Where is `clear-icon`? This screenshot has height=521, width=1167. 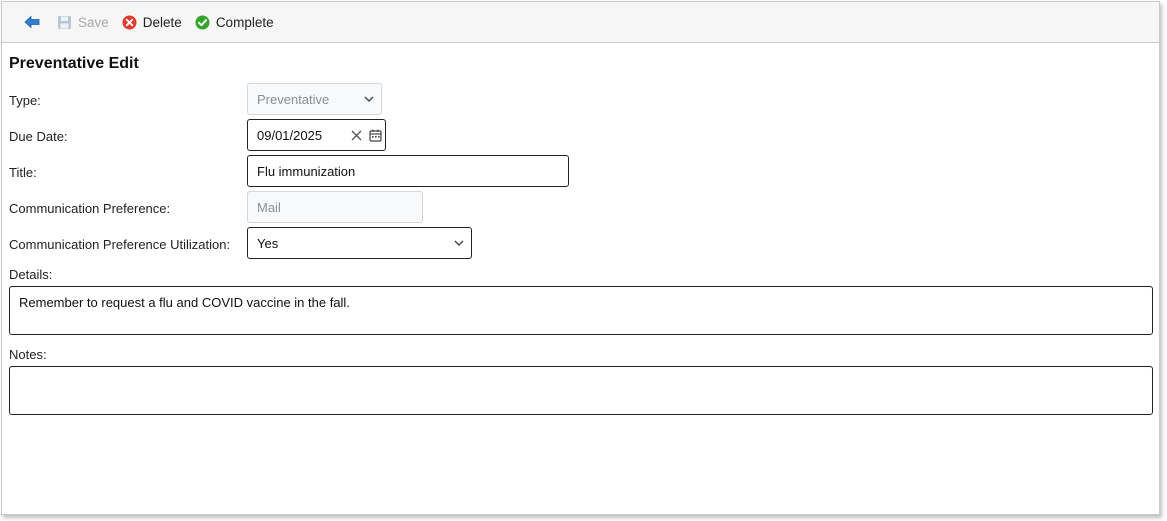
clear-icon is located at coordinates (356, 135).